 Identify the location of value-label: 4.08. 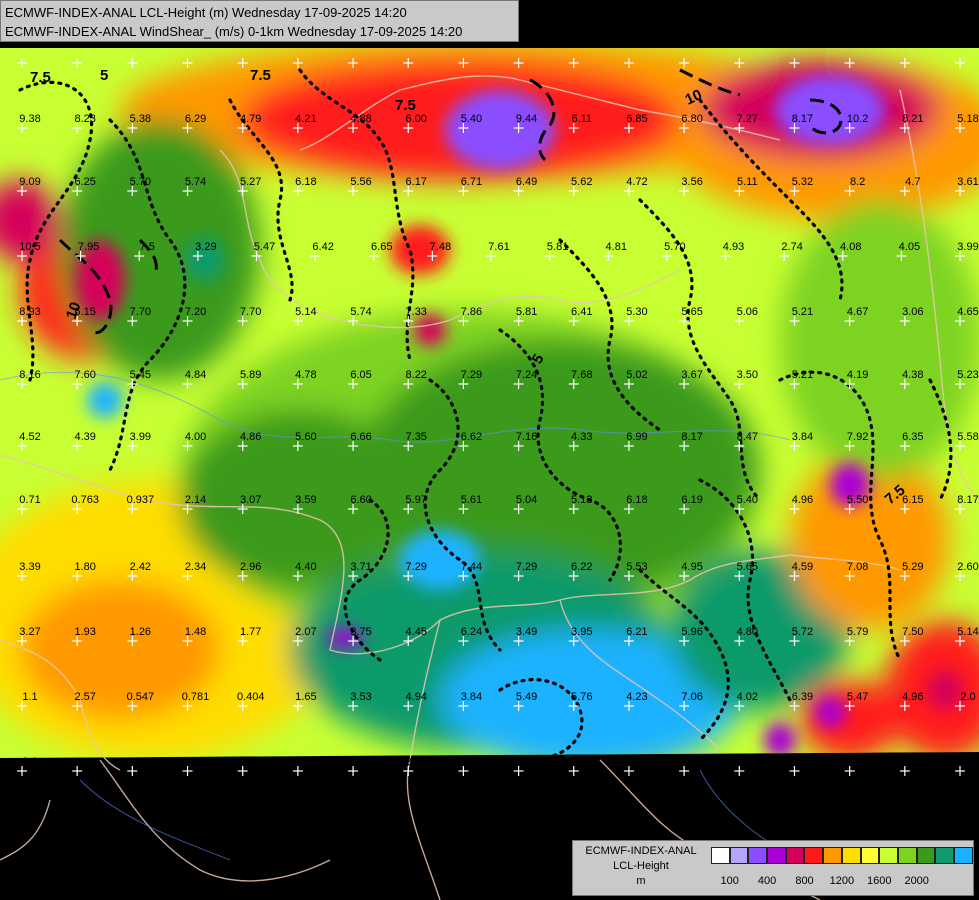
(850, 247).